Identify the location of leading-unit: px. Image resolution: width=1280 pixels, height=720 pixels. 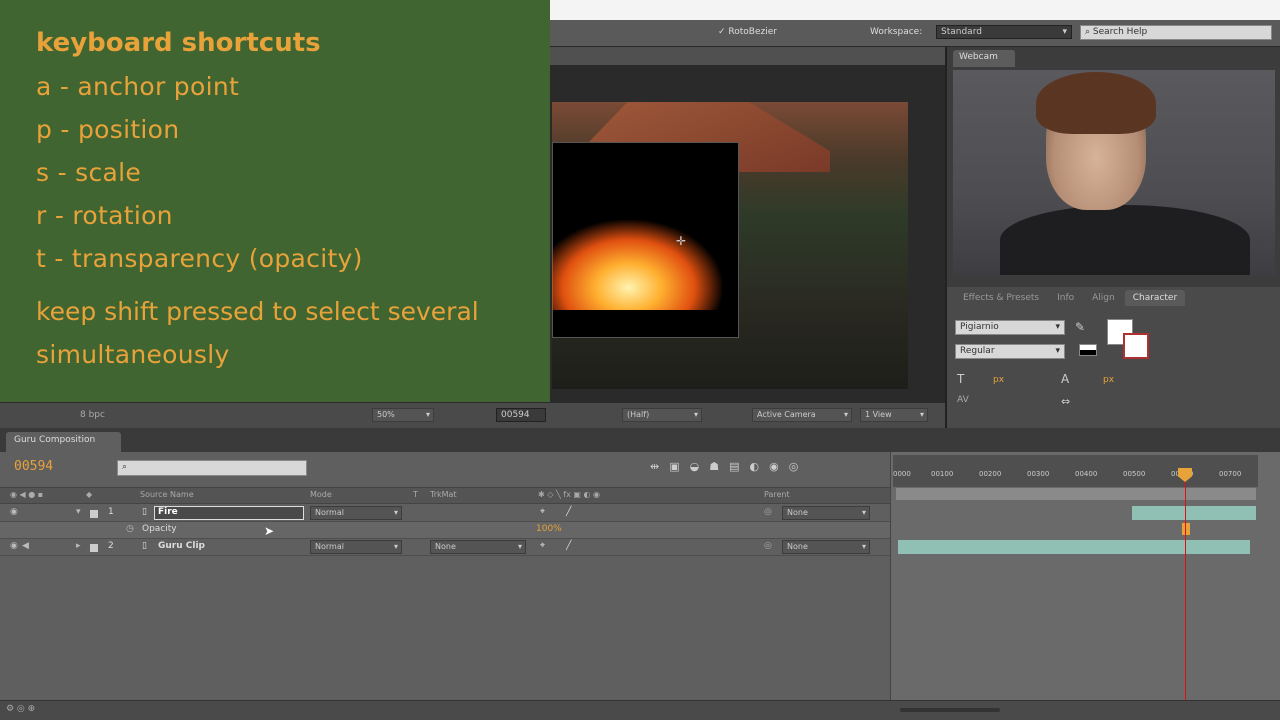
(1108, 380).